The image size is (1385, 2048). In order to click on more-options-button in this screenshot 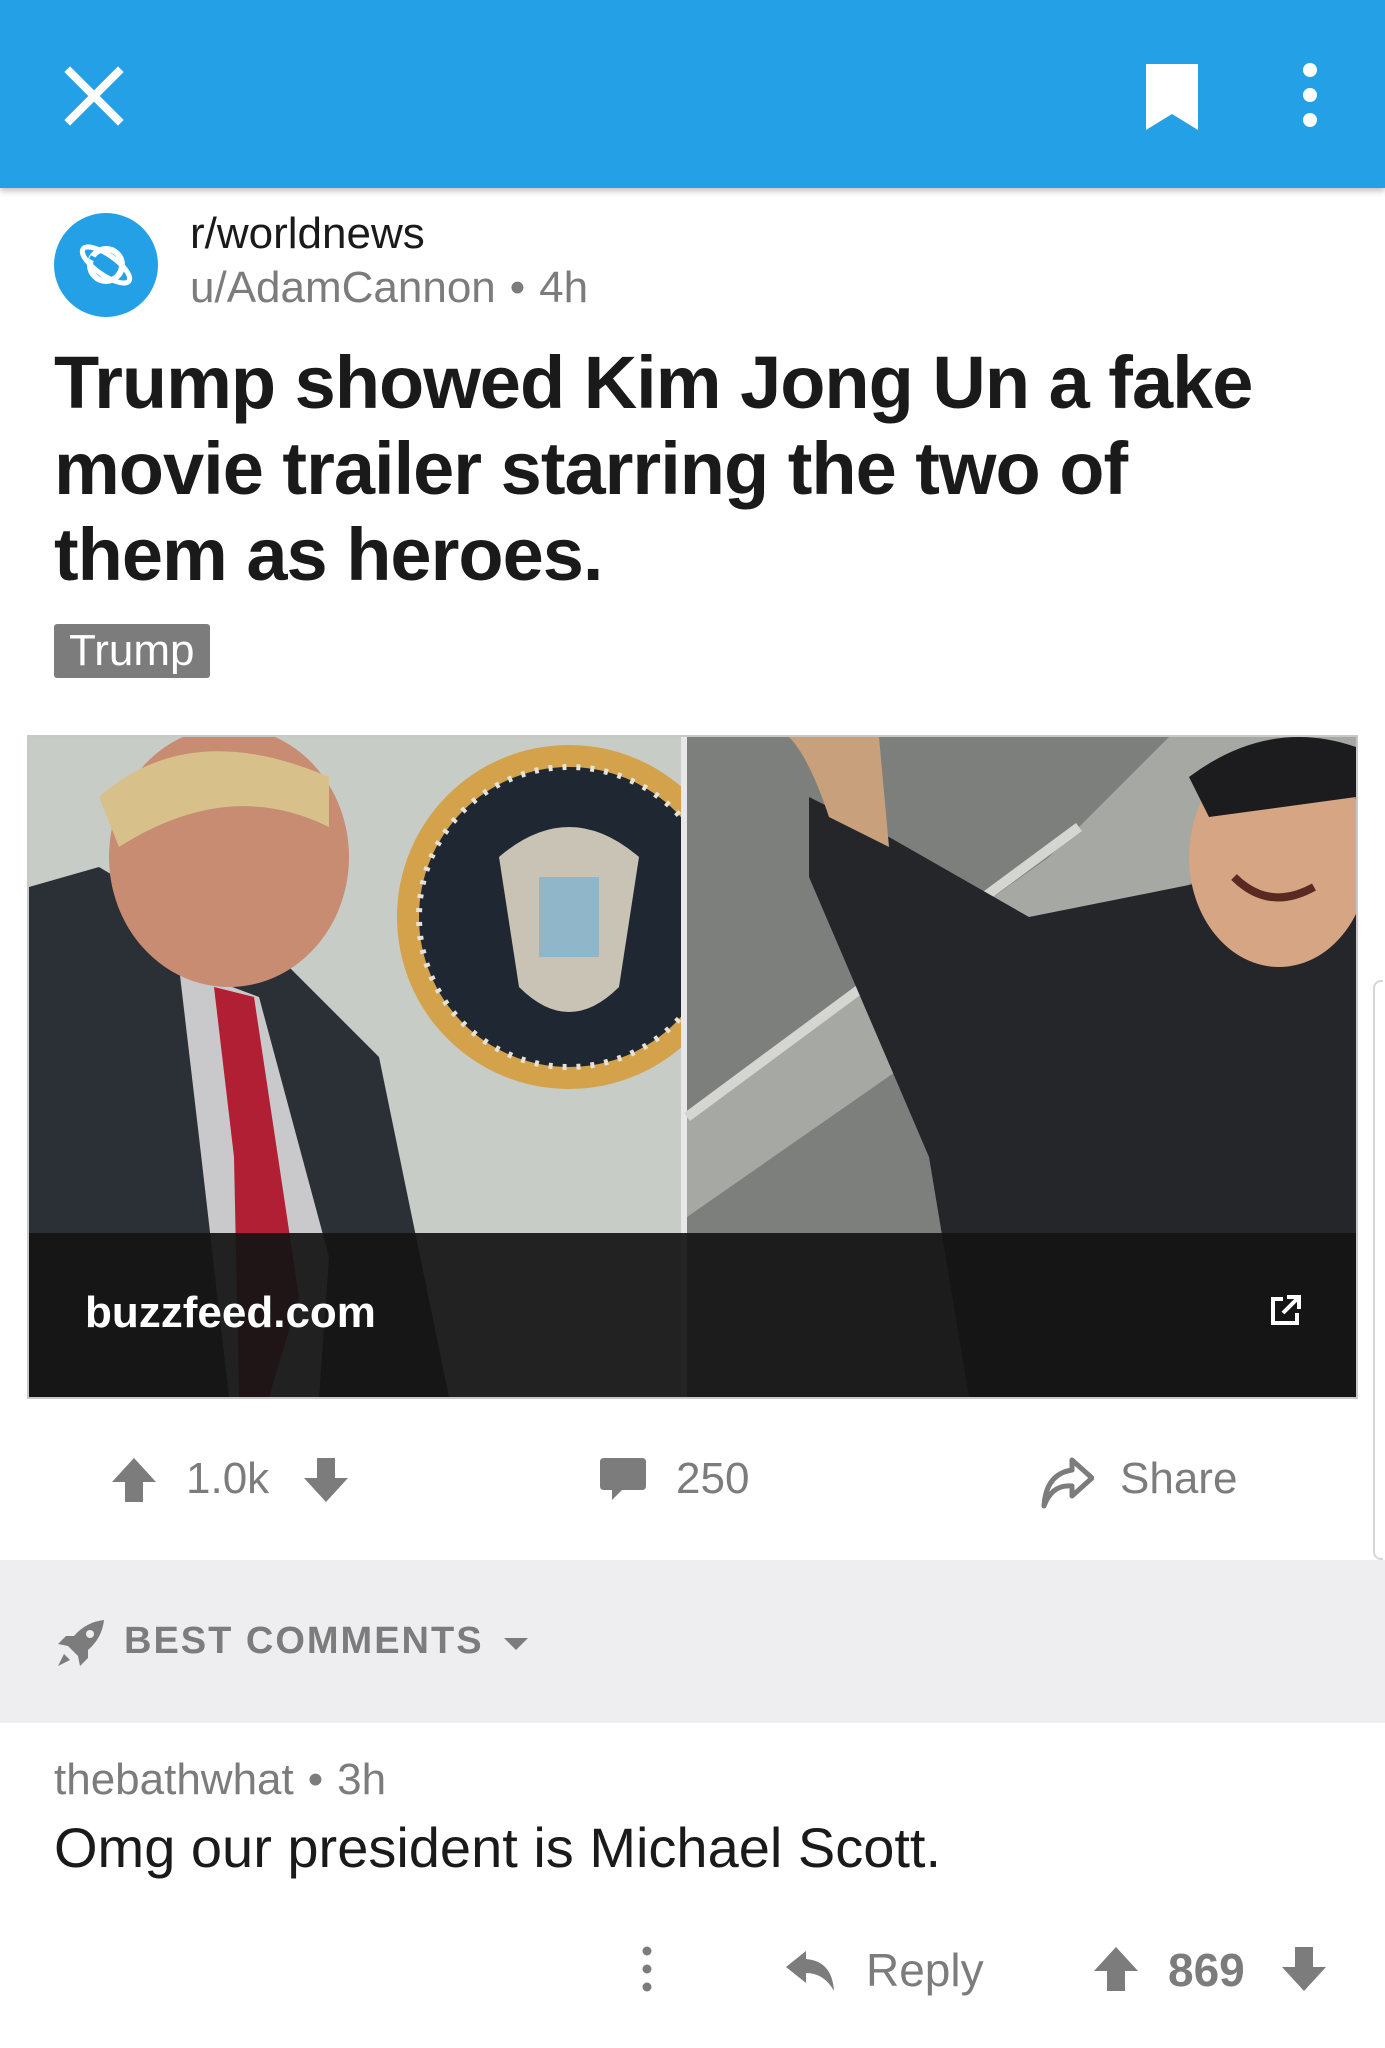, I will do `click(1310, 95)`.